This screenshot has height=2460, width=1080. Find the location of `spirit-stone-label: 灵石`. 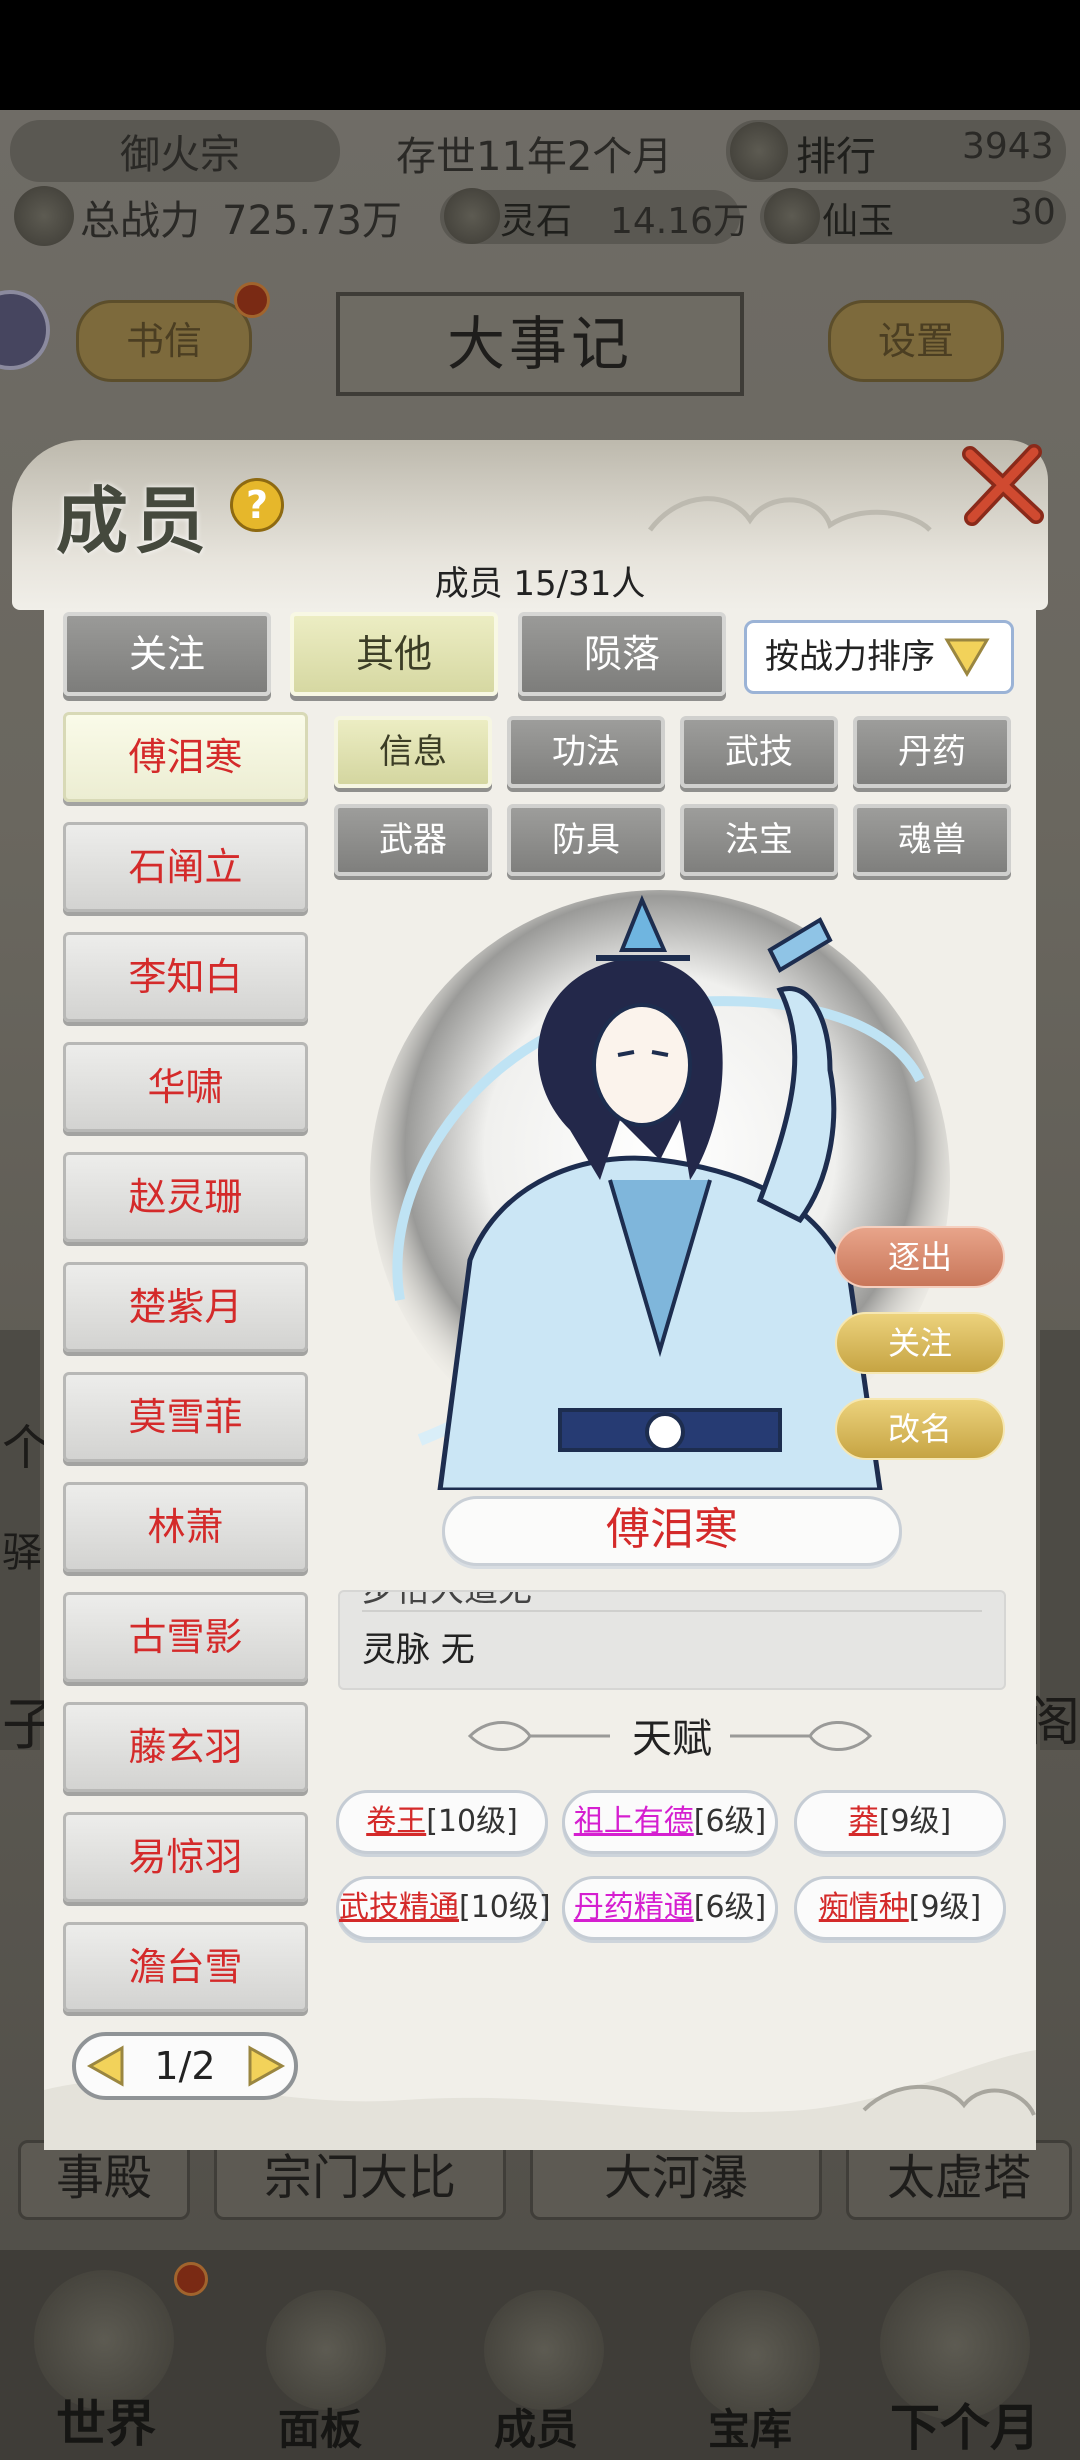

spirit-stone-label: 灵石 is located at coordinates (536, 221).